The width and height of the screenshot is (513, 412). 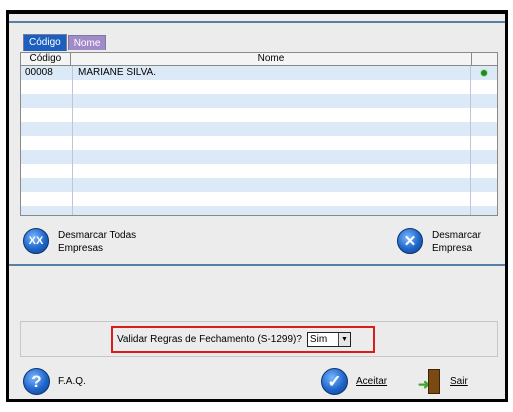 What do you see at coordinates (257, 265) in the screenshot?
I see `section-divider` at bounding box center [257, 265].